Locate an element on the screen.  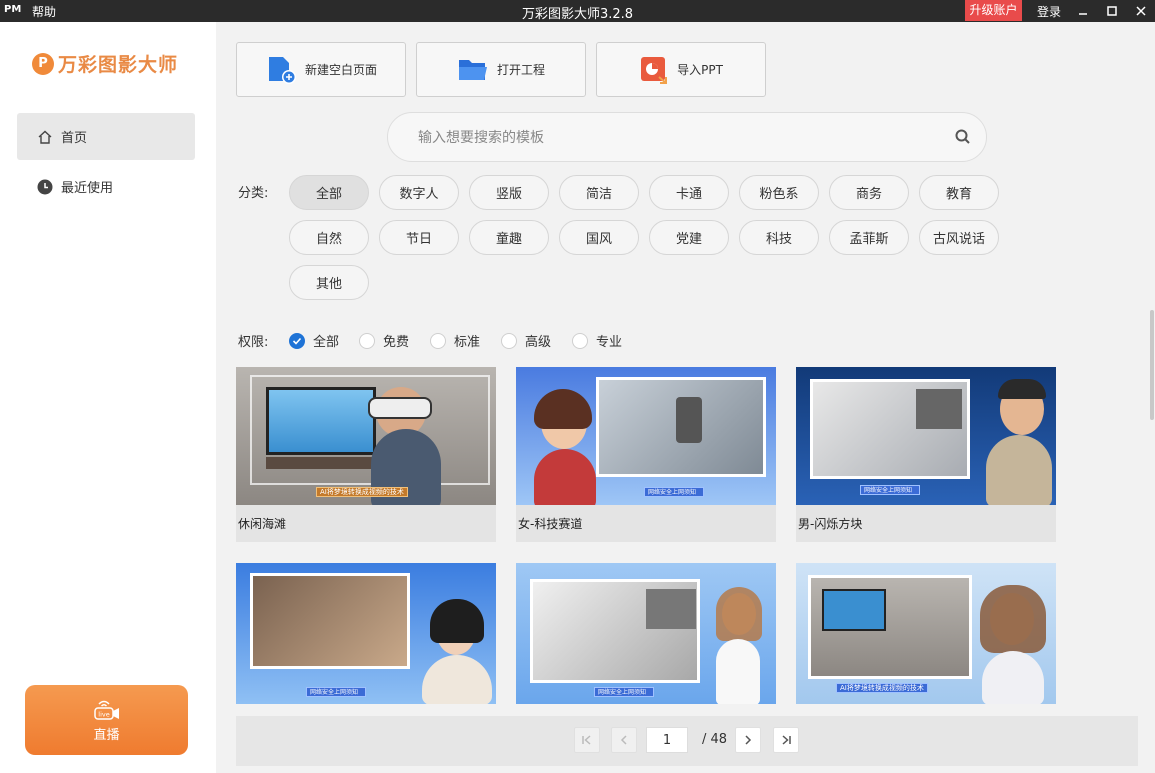
permission-radio-advanced: 高级 is located at coordinates (526, 340).